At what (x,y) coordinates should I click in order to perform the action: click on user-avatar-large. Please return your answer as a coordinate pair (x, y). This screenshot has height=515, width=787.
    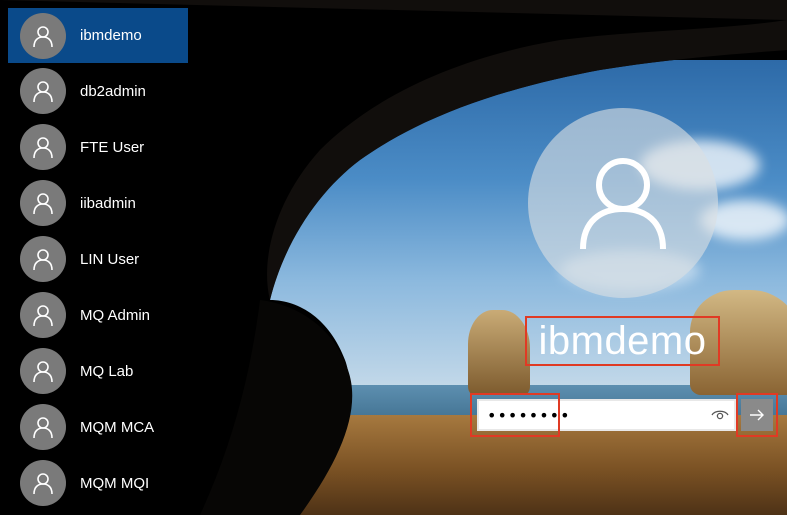
    Looking at the image, I should click on (623, 203).